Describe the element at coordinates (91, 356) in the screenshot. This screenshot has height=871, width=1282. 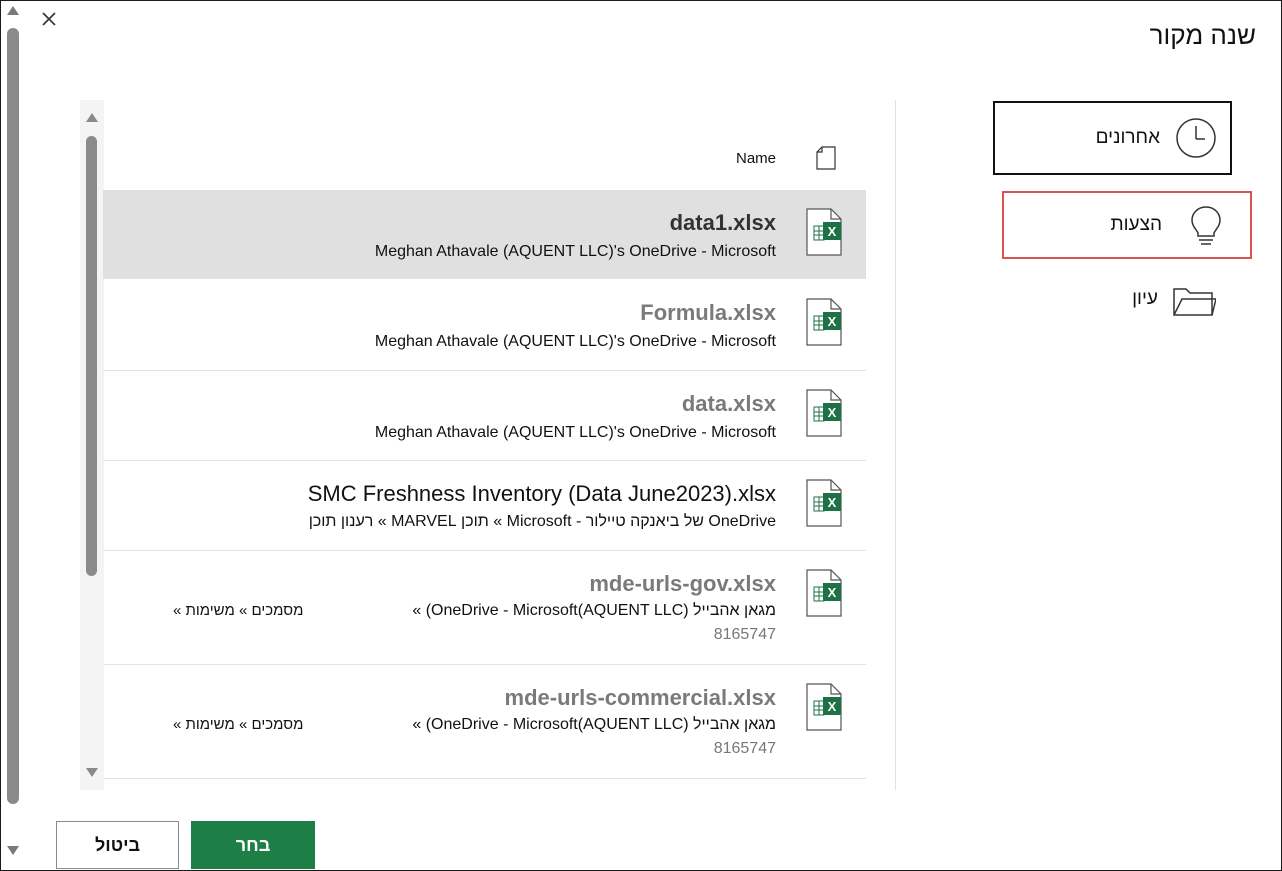
I see `list-scrollbar-thumb` at that location.